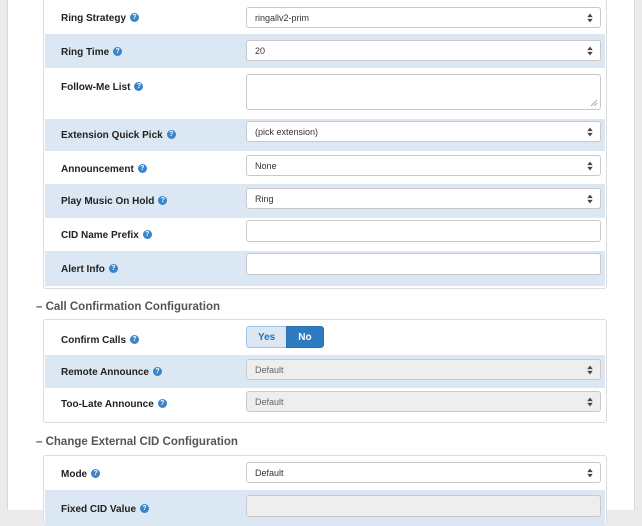  What do you see at coordinates (89, 269) in the screenshot?
I see `alert-info-label: Alert Info?` at bounding box center [89, 269].